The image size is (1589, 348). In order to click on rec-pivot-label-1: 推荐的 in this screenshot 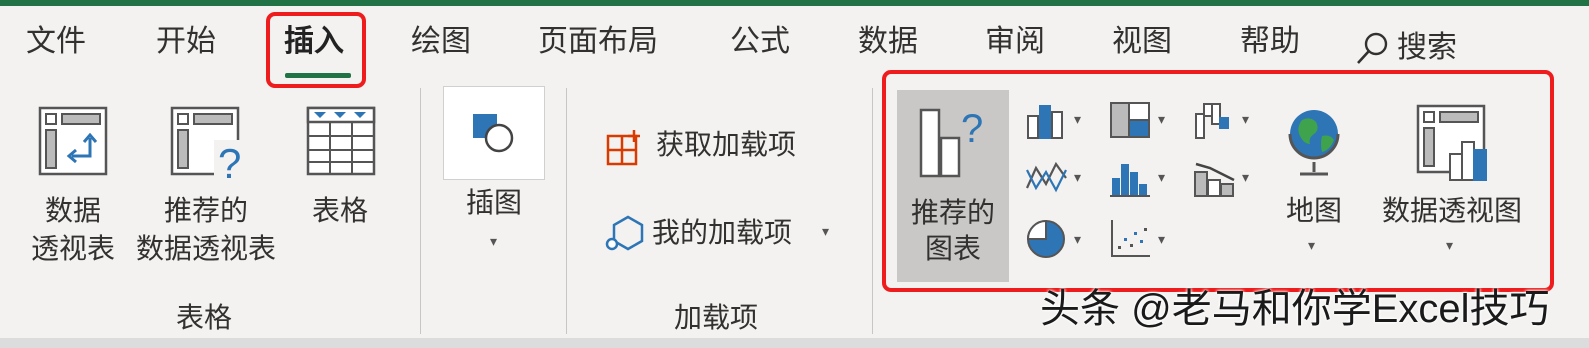, I will do `click(205, 210)`.